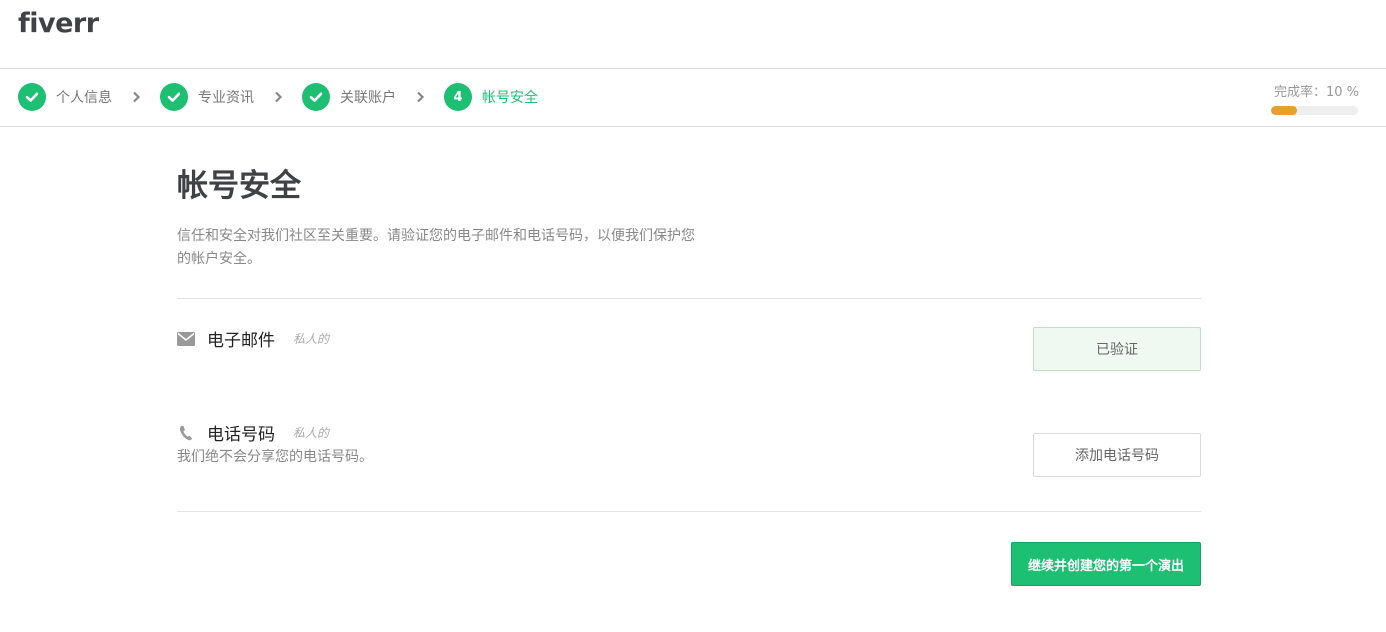 The image size is (1386, 632). Describe the element at coordinates (458, 97) in the screenshot. I see `step-number: 4` at that location.